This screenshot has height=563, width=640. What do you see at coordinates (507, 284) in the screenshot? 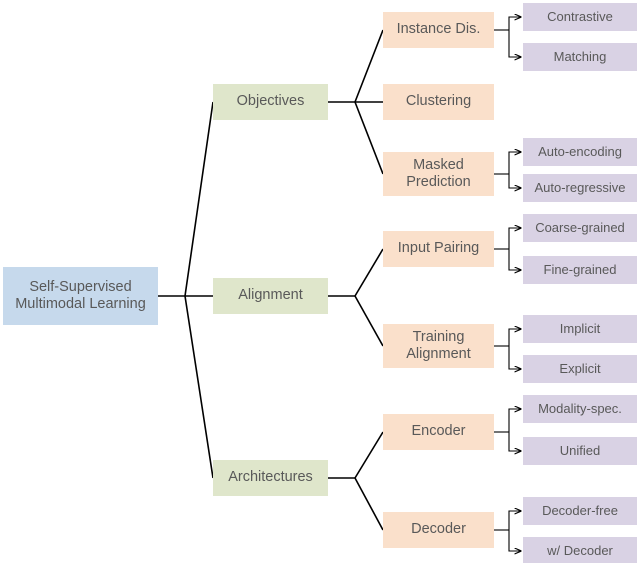
I see `edge-group-leaves` at bounding box center [507, 284].